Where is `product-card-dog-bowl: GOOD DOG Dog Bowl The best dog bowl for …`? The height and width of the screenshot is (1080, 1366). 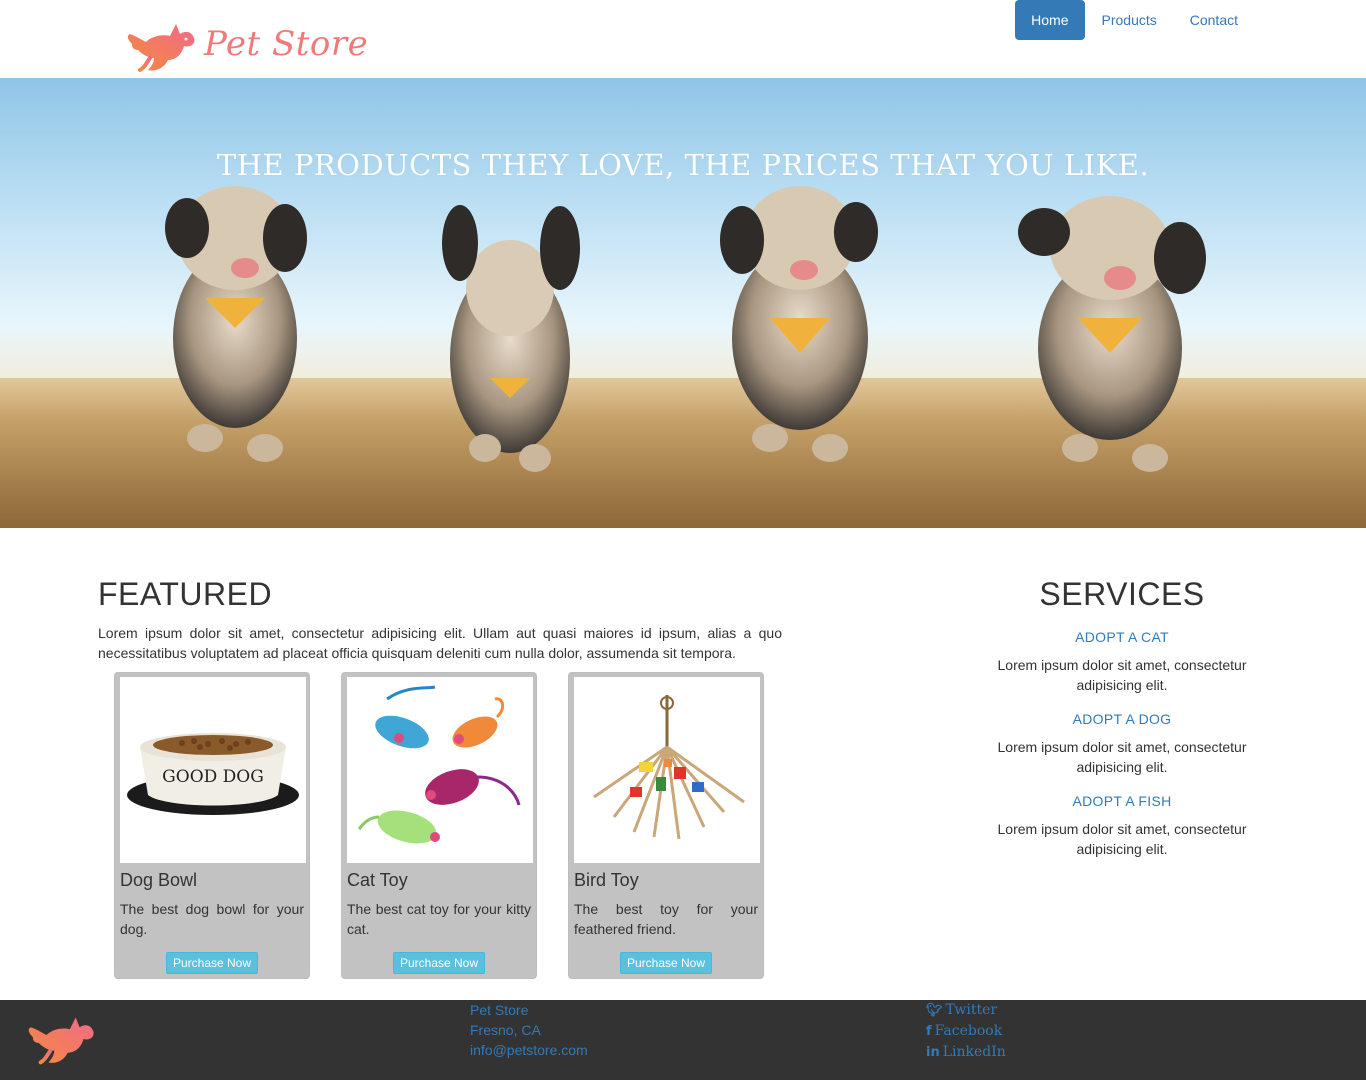
product-card-dog-bowl: GOOD DOG Dog Bowl The best dog bowl for … is located at coordinates (212, 825).